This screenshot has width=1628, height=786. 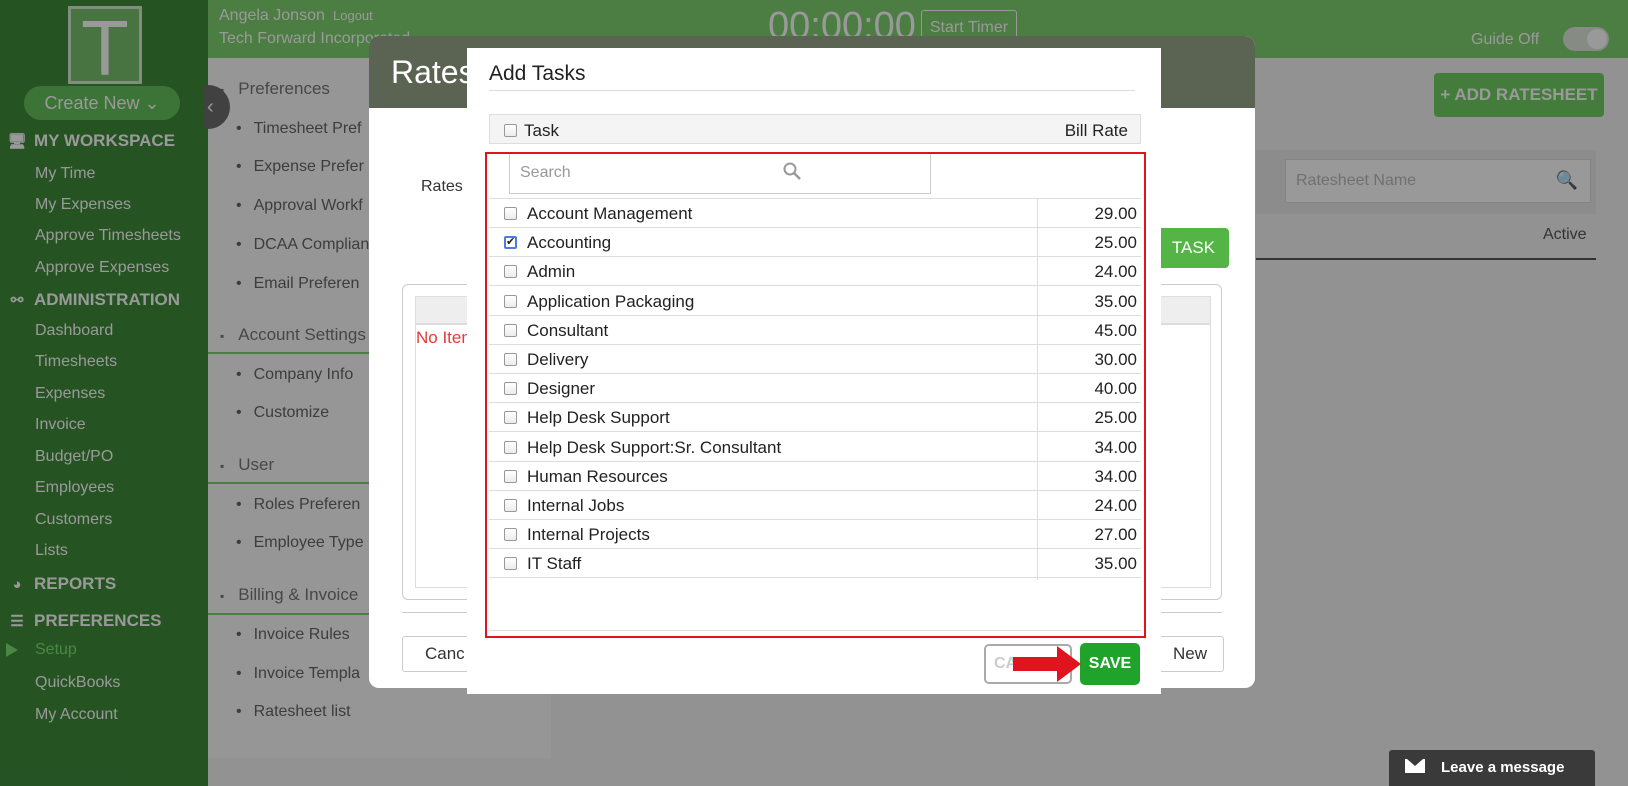 I want to click on save-button: SAVE, so click(x=1110, y=664).